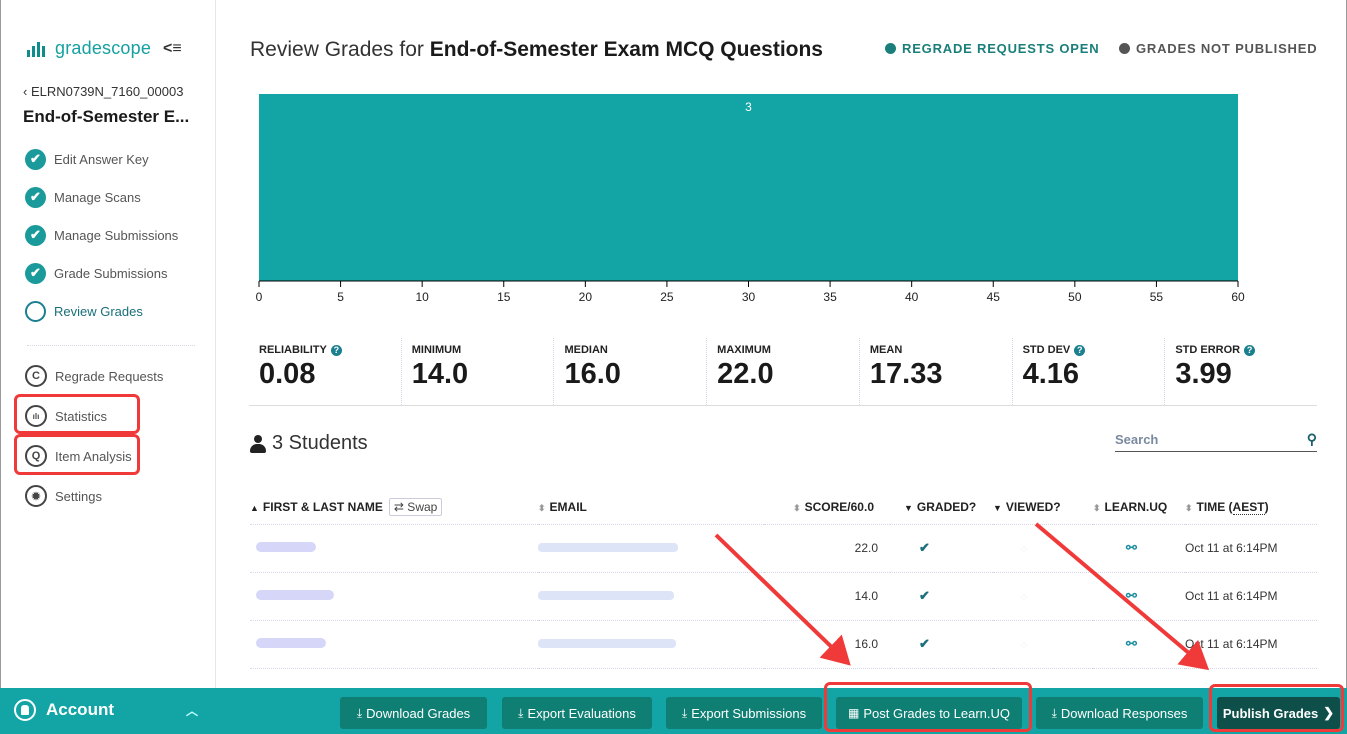 The width and height of the screenshot is (1347, 734). What do you see at coordinates (418, 713) in the screenshot?
I see `button-label: Download Grades` at bounding box center [418, 713].